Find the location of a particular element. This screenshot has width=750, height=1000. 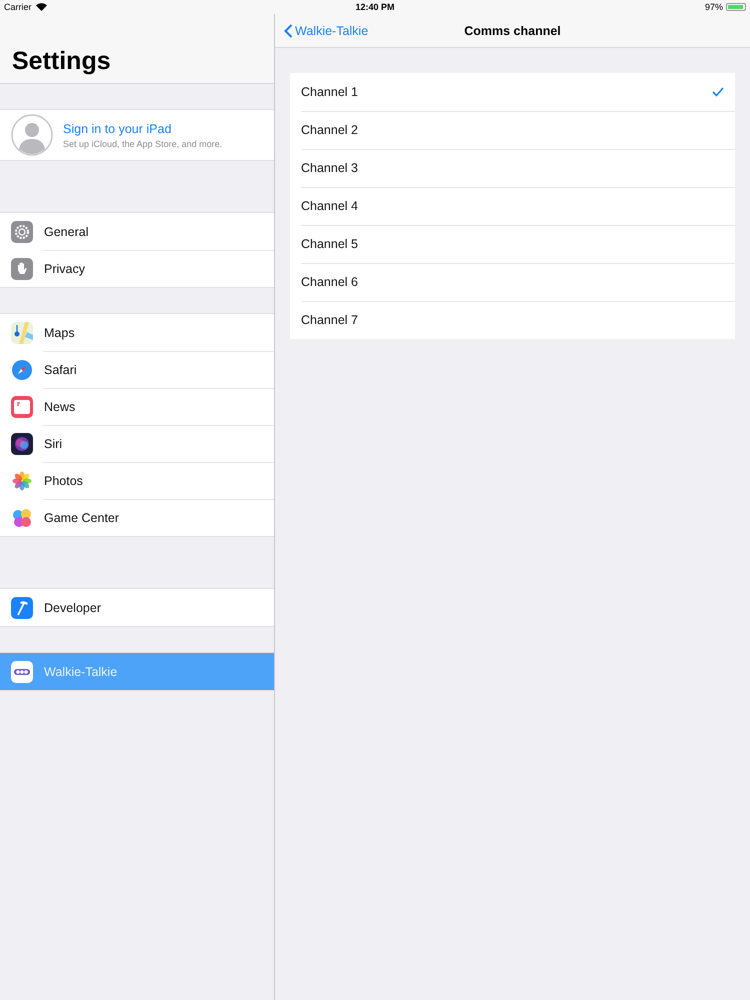

compass-icon is located at coordinates (22, 369).